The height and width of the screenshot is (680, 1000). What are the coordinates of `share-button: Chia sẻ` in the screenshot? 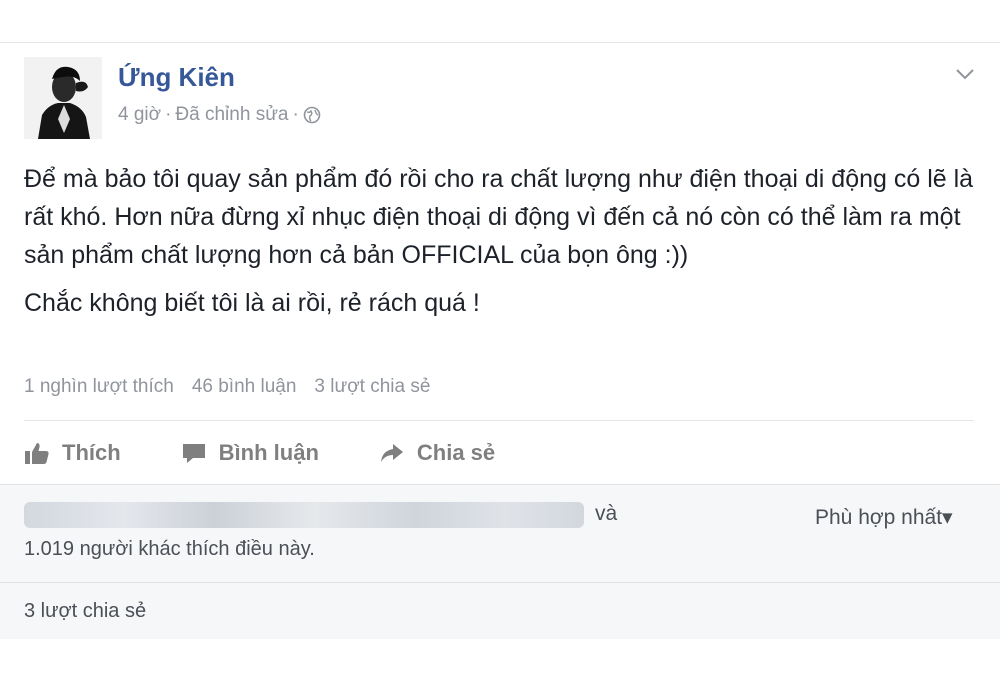 It's located at (437, 453).